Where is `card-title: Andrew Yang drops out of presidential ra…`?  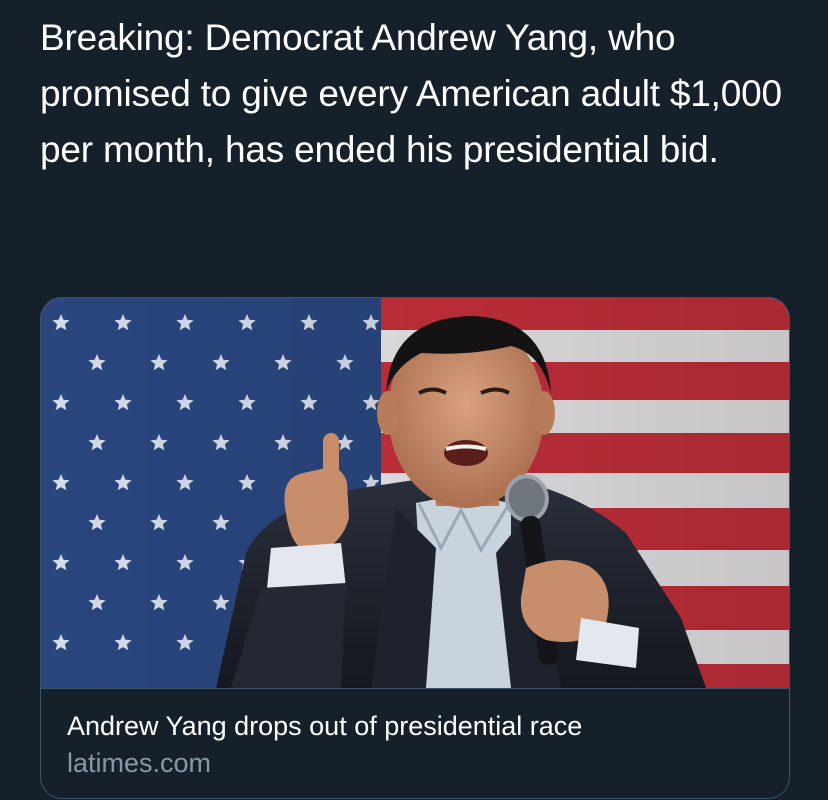
card-title: Andrew Yang drops out of presidential ra… is located at coordinates (417, 726).